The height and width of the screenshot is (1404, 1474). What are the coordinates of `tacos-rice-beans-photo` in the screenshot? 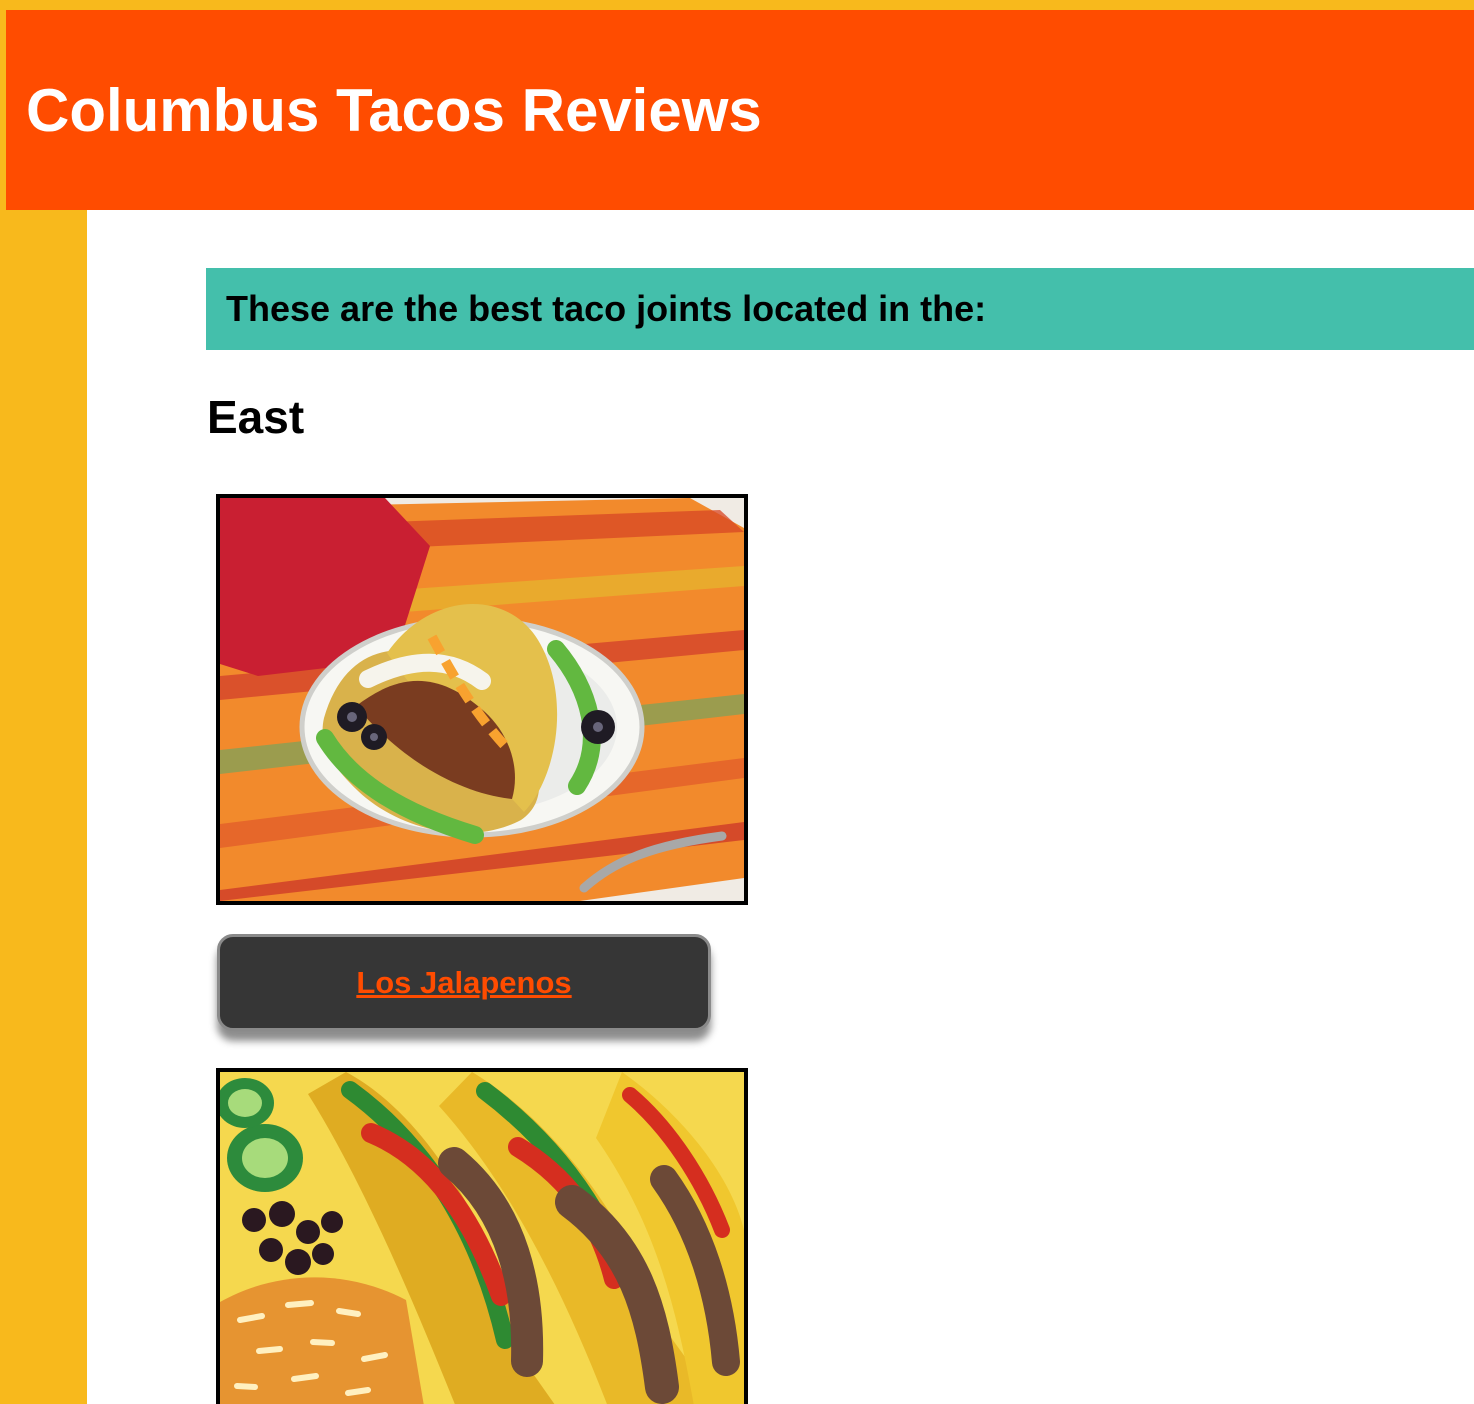 It's located at (482, 1236).